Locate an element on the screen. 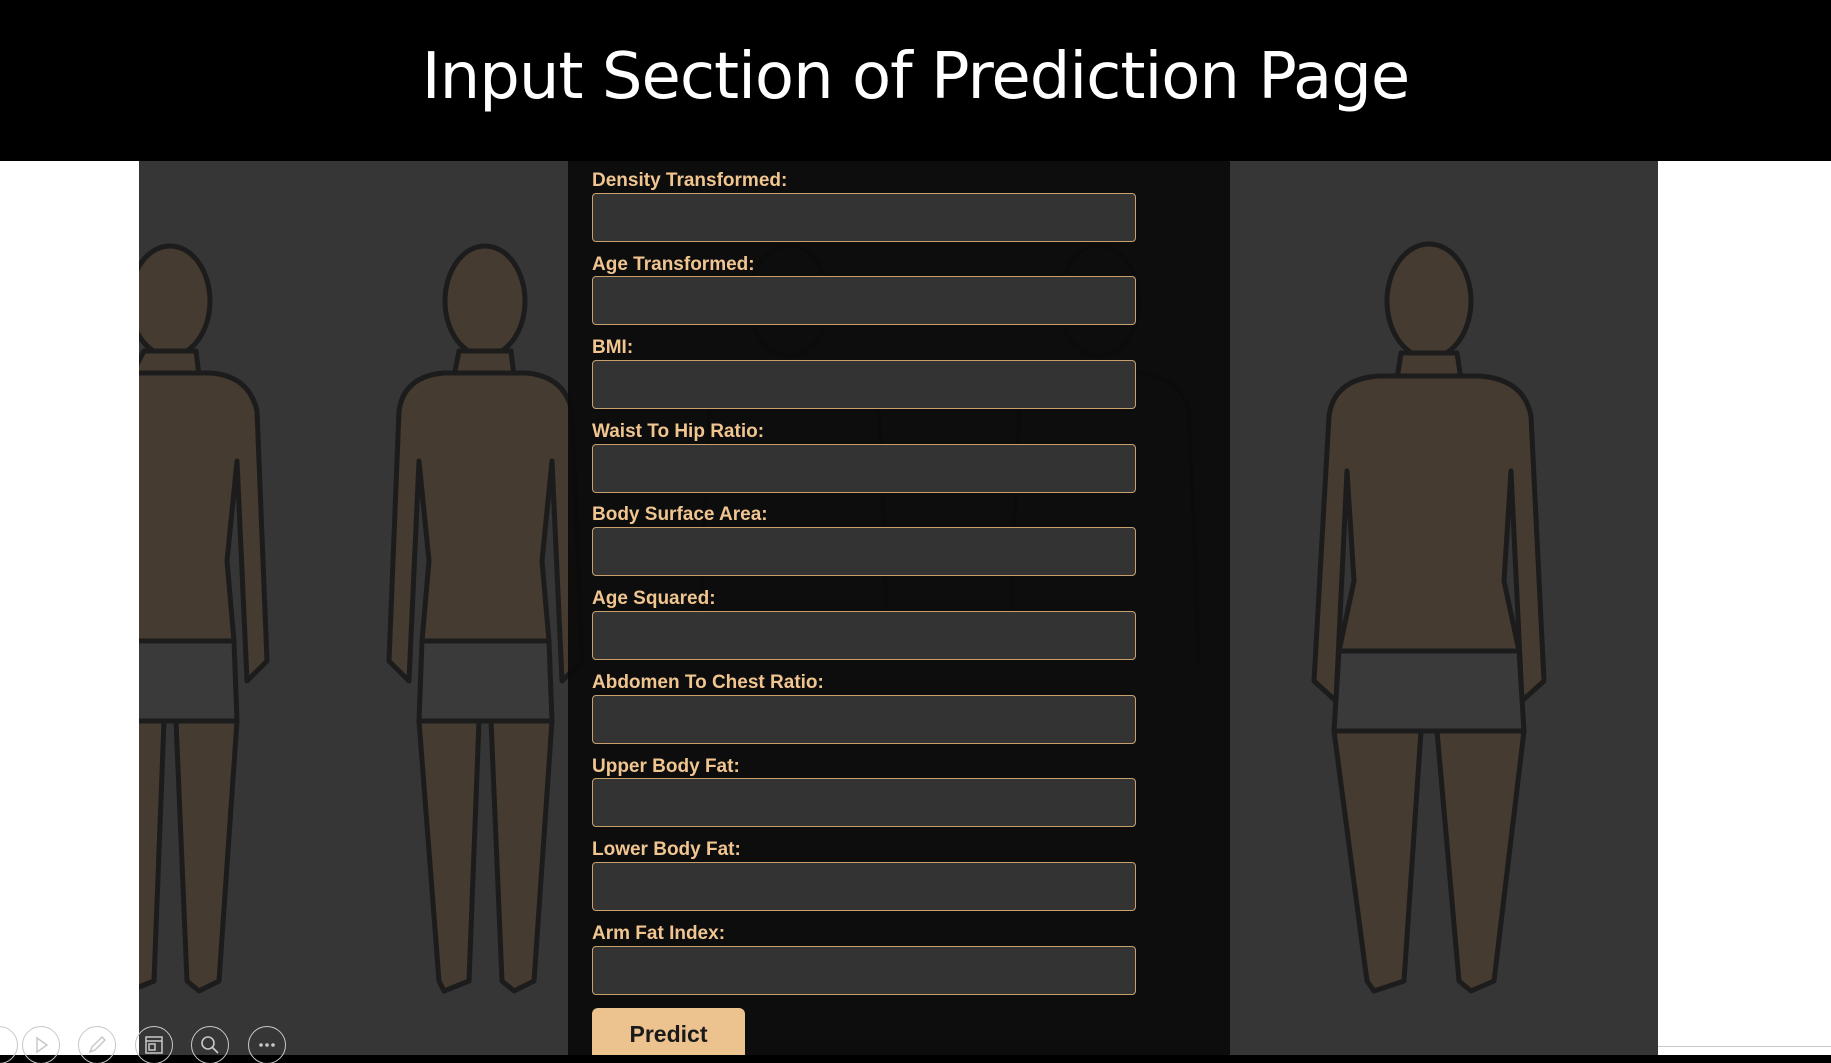 The width and height of the screenshot is (1831, 1063). play-icon is located at coordinates (41, 1044).